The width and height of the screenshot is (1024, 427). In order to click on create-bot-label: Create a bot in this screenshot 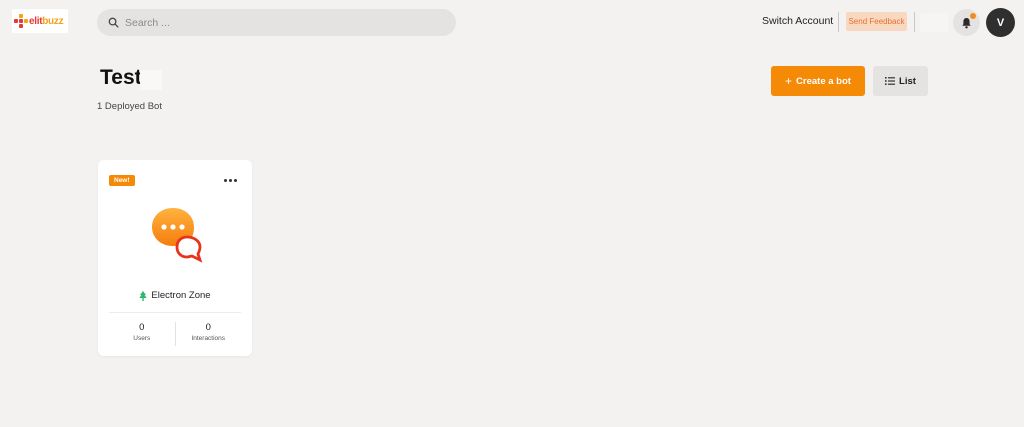, I will do `click(823, 81)`.